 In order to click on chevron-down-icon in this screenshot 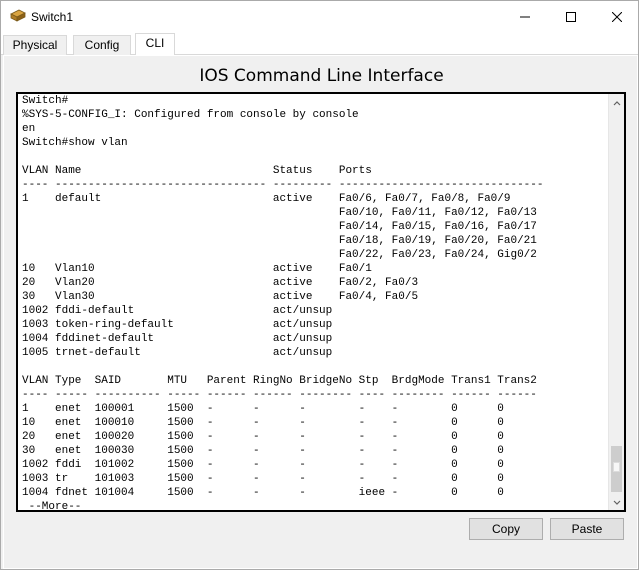, I will do `click(617, 502)`.